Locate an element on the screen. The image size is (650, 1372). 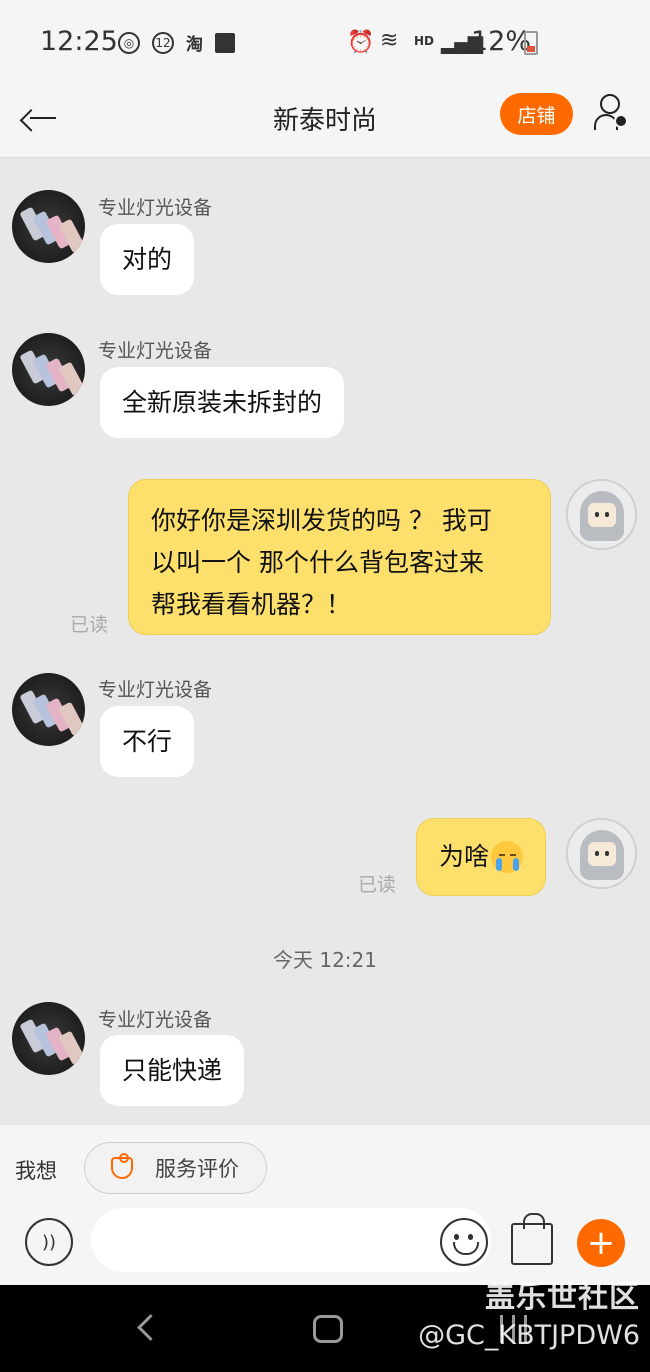
store-button: 店铺 is located at coordinates (536, 114).